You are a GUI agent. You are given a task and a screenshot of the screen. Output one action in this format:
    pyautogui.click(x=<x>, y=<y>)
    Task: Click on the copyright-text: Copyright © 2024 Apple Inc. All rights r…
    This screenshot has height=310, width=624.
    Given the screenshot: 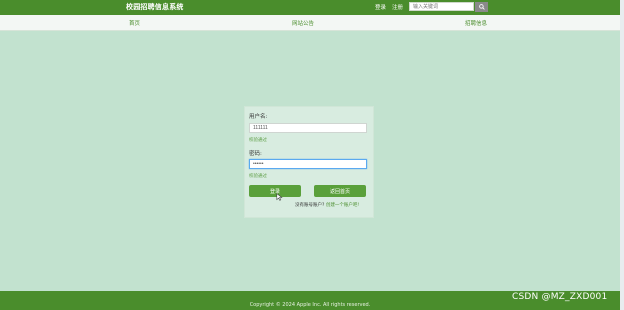 What is the action you would take?
    pyautogui.click(x=310, y=305)
    